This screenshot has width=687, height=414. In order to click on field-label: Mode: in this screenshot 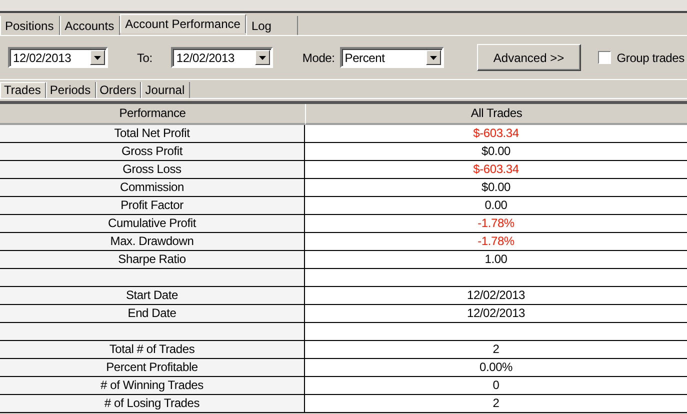, I will do `click(318, 57)`.